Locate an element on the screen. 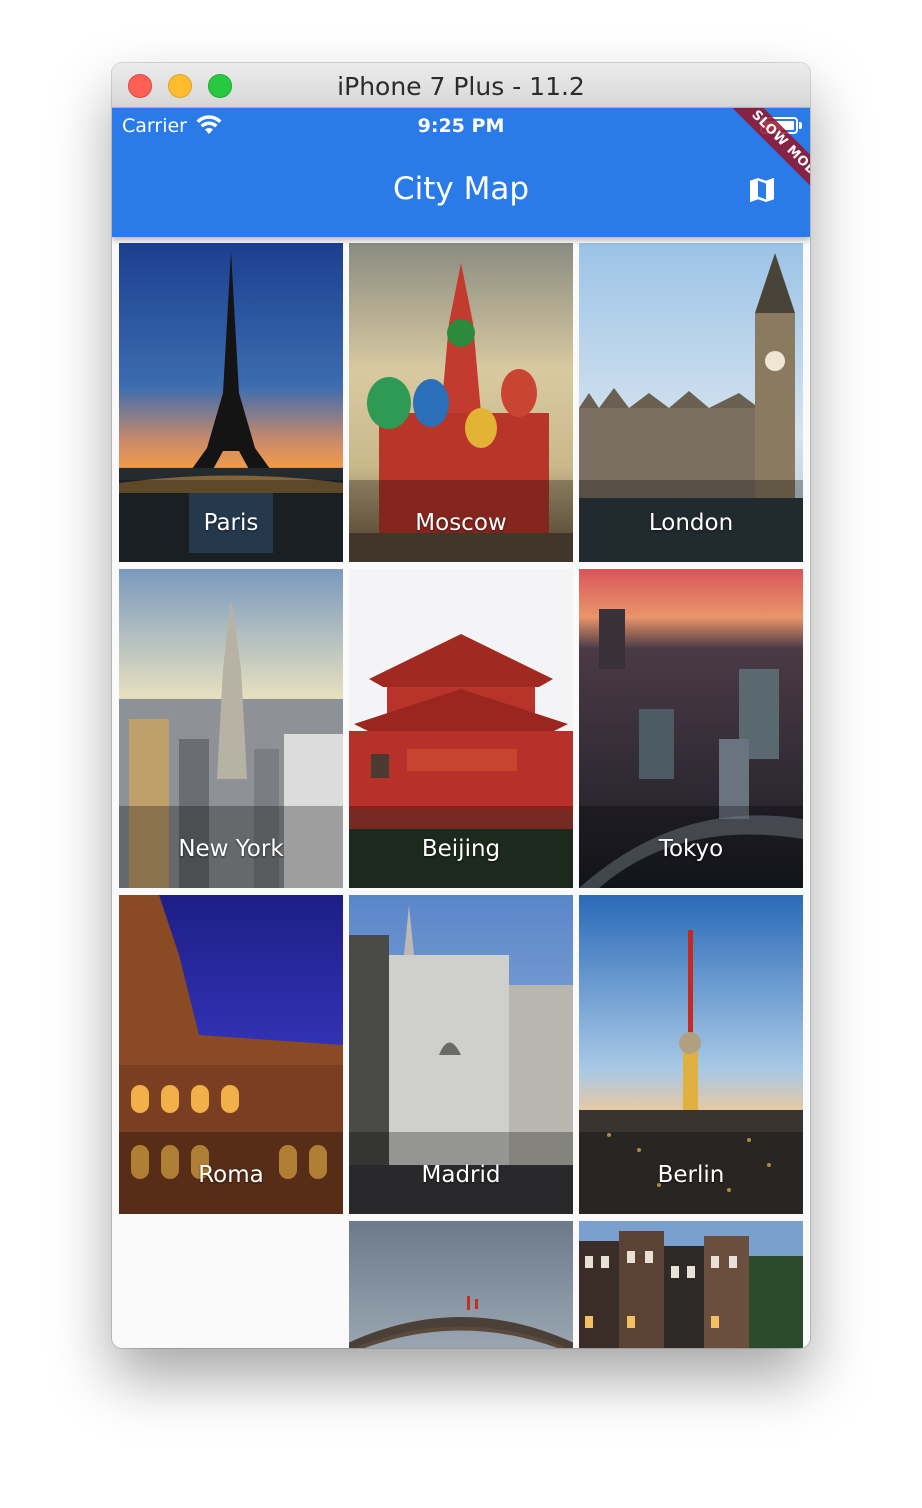  app-bar: Carrier 9:25 PM City Map SLOW MODE is located at coordinates (461, 172).